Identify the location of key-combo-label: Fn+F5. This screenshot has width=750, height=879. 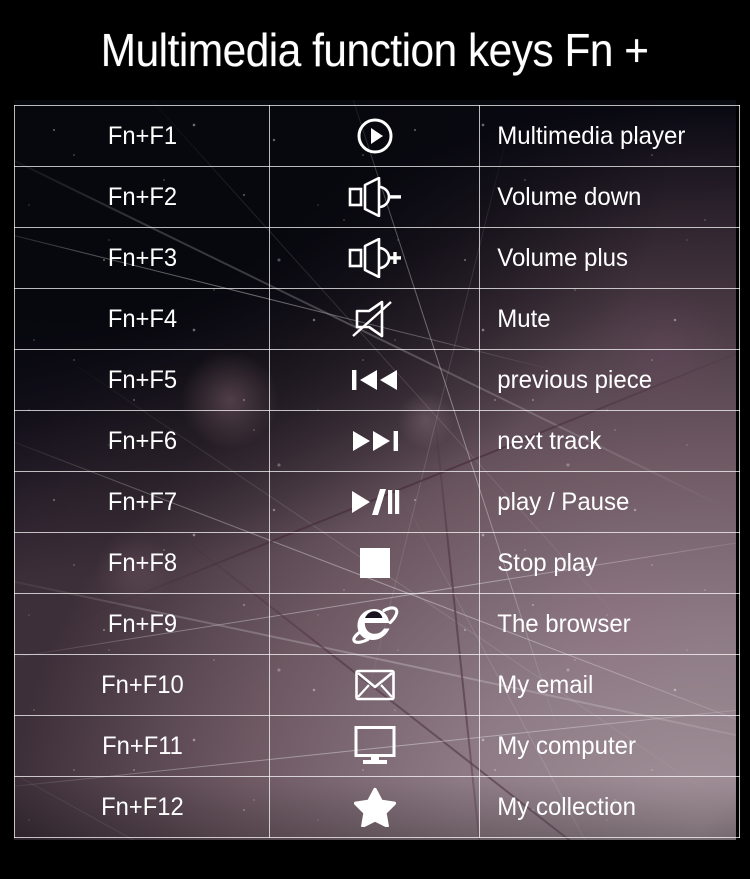
(142, 380).